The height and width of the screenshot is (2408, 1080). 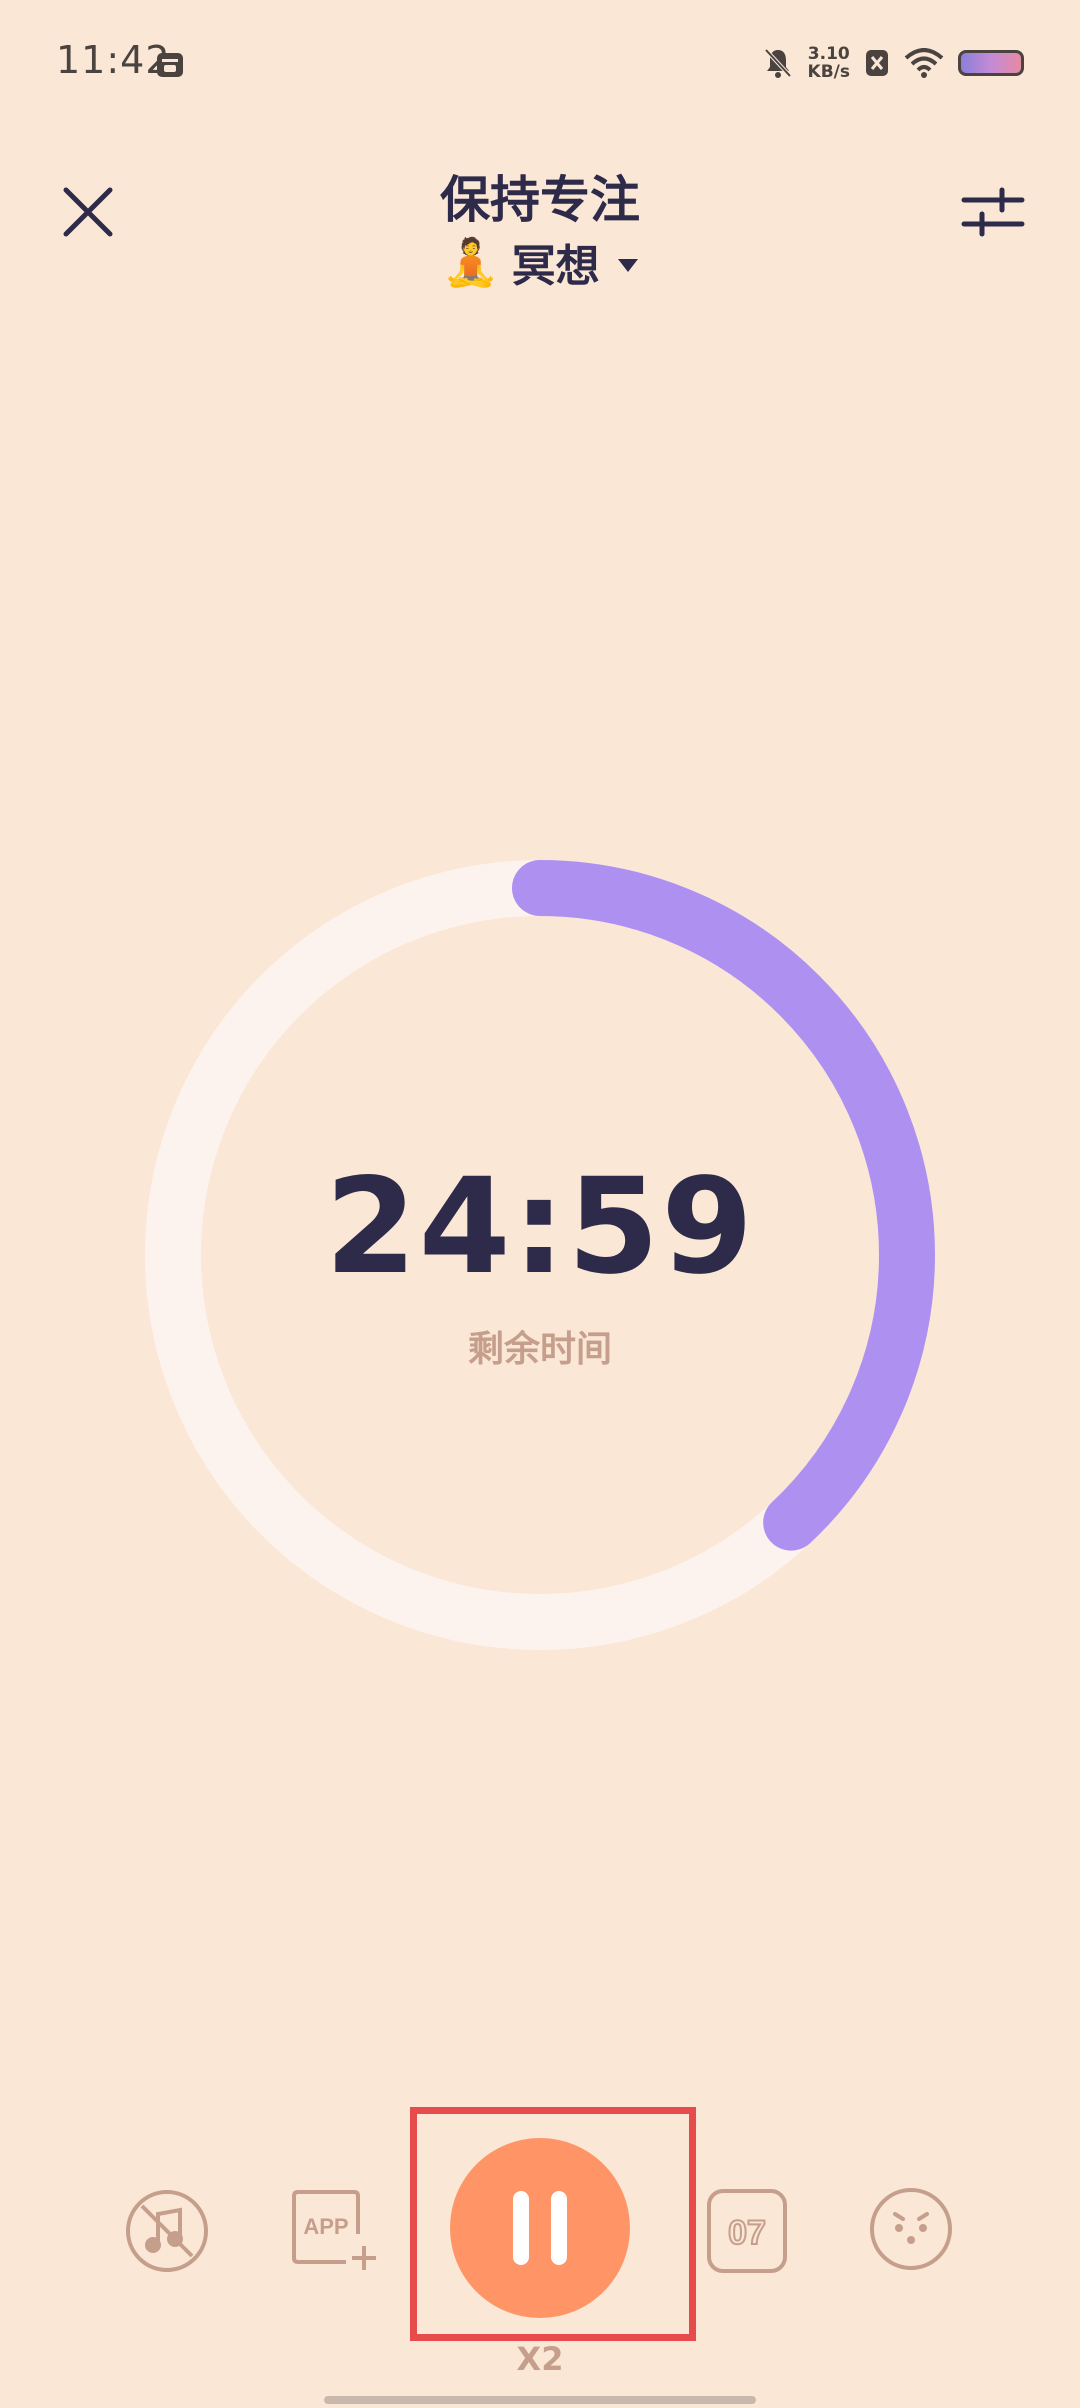 What do you see at coordinates (471, 261) in the screenshot?
I see `meditation-emoji-icon: 🧘` at bounding box center [471, 261].